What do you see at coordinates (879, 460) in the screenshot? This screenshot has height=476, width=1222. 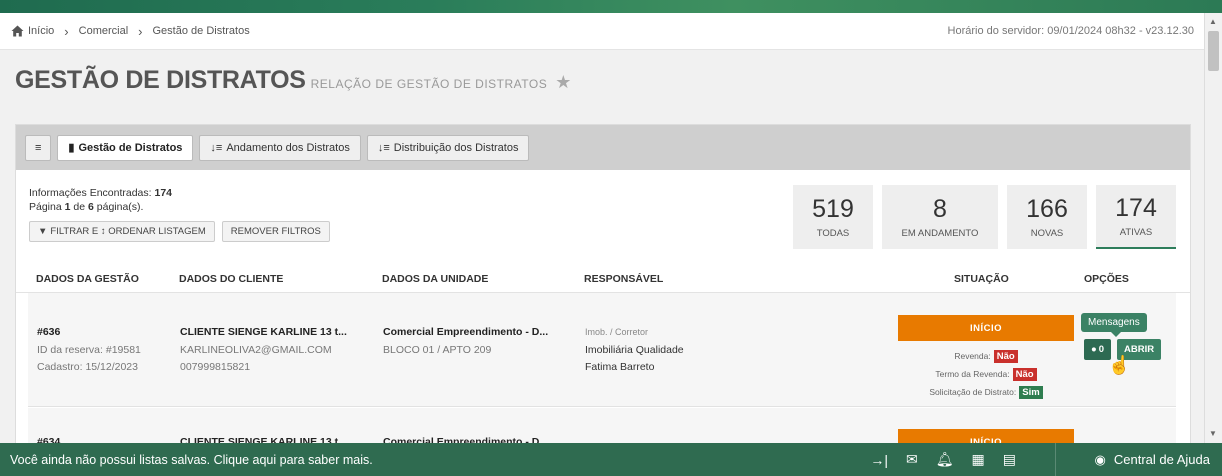 I see `collapse-icon: →|` at bounding box center [879, 460].